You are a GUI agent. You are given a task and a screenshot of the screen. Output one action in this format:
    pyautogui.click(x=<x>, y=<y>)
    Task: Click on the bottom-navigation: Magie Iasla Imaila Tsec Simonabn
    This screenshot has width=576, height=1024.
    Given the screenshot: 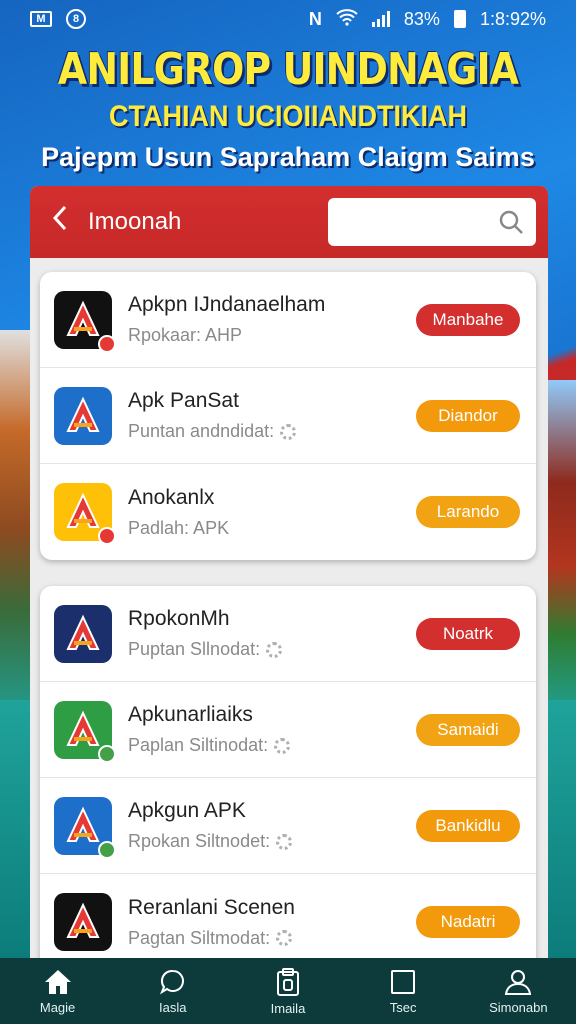 What is the action you would take?
    pyautogui.click(x=288, y=991)
    